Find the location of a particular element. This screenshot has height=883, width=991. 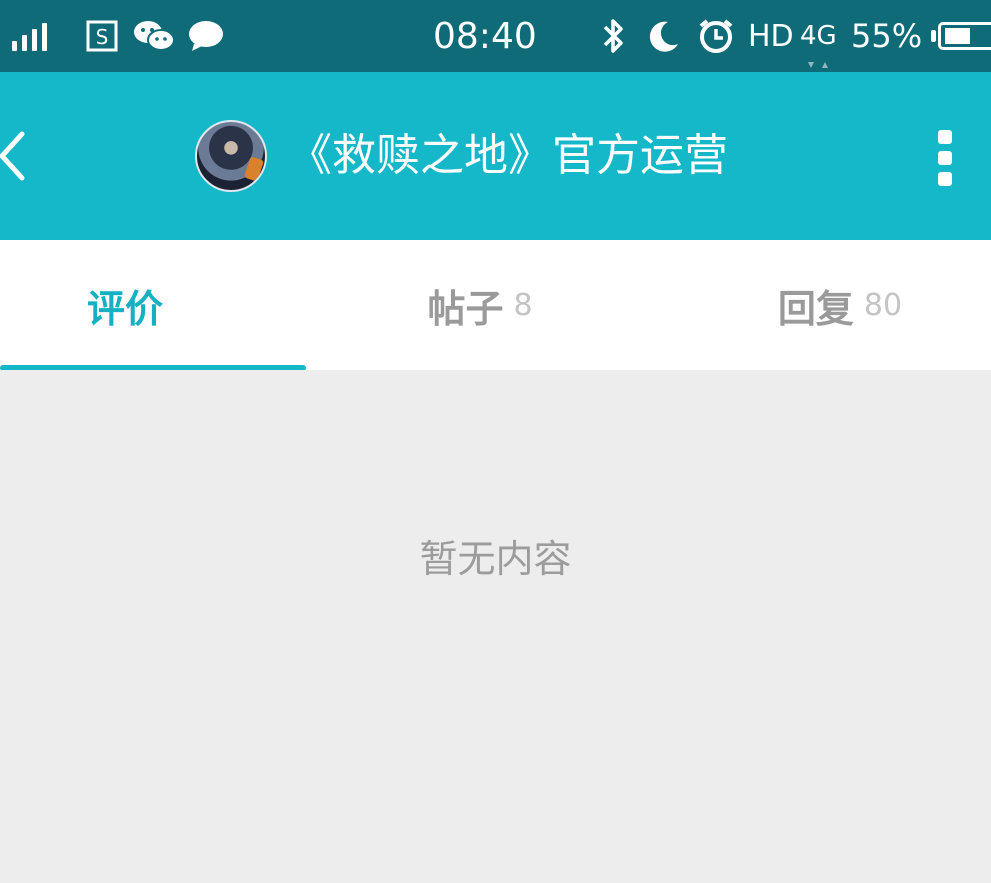

tab-reviews: 评价 is located at coordinates (125, 305).